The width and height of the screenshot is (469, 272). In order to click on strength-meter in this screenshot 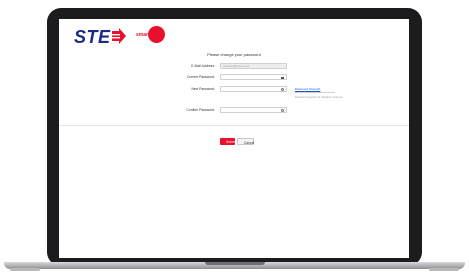, I will do `click(315, 92)`.